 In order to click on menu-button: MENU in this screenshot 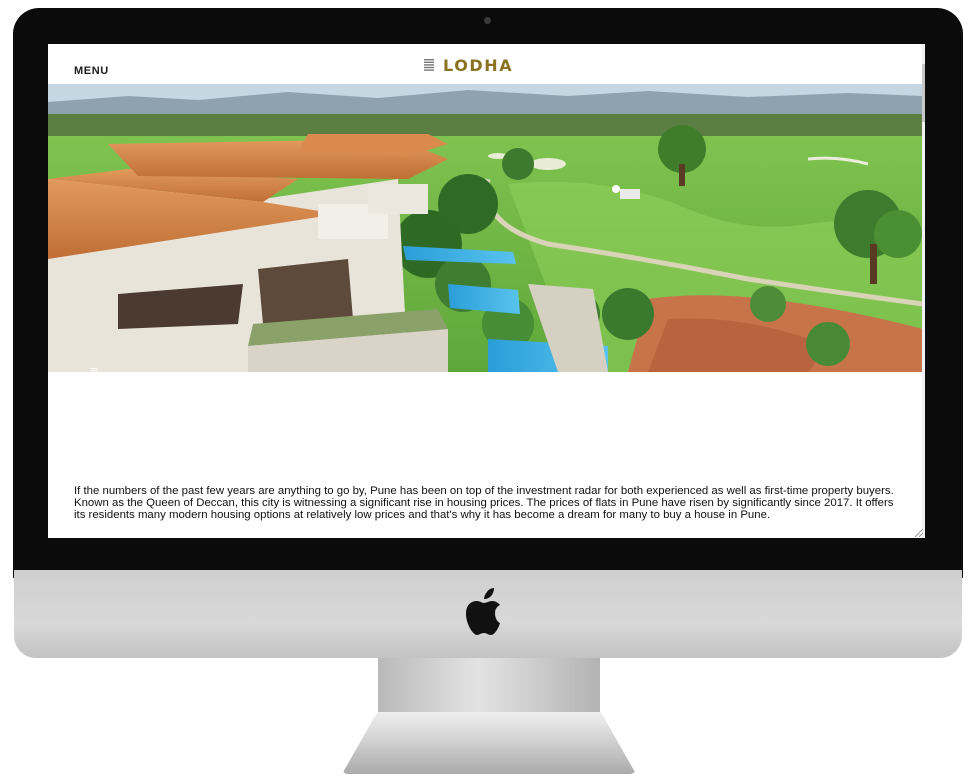, I will do `click(91, 71)`.